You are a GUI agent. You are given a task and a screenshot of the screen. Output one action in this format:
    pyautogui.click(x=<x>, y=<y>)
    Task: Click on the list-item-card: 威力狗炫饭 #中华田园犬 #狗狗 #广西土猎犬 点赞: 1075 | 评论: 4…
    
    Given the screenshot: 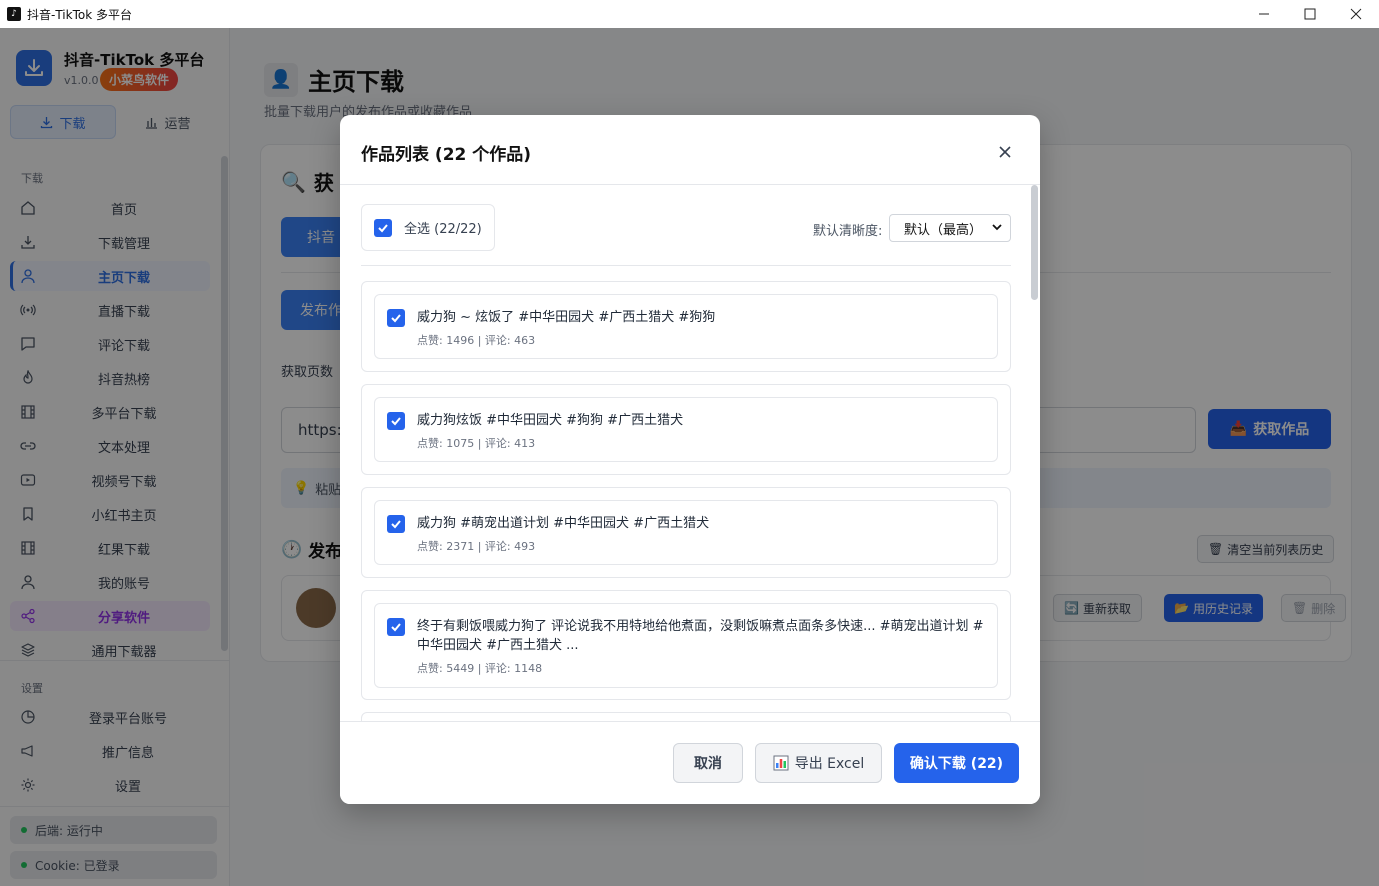 What is the action you would take?
    pyautogui.click(x=686, y=429)
    